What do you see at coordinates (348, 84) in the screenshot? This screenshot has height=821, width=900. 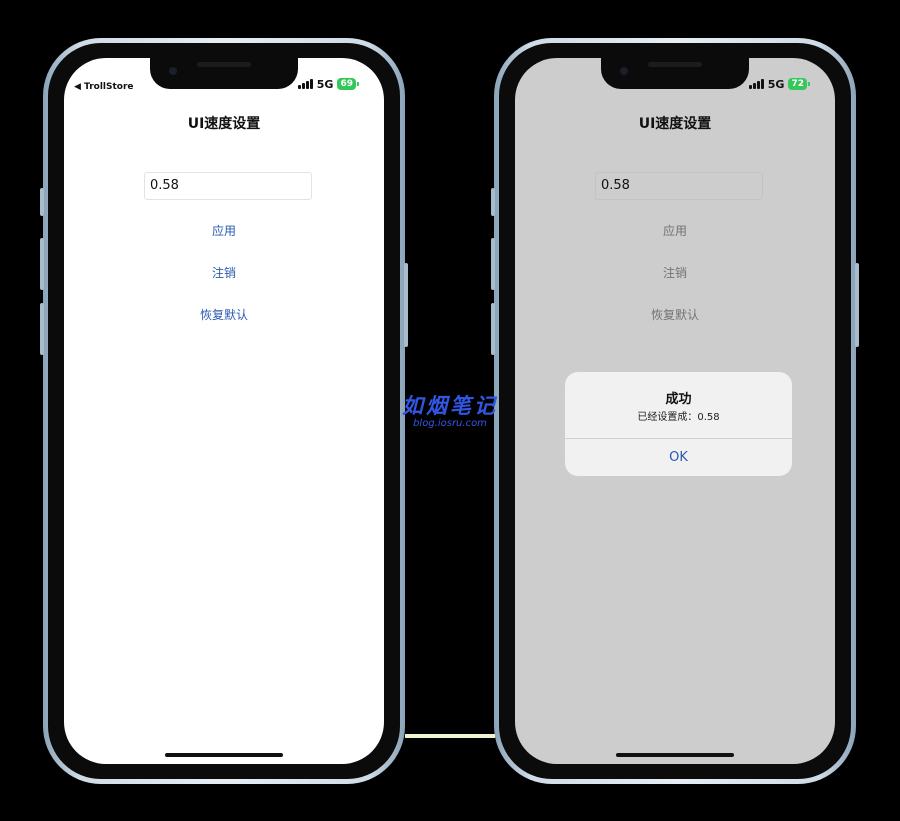 I see `battery-icon: 69` at bounding box center [348, 84].